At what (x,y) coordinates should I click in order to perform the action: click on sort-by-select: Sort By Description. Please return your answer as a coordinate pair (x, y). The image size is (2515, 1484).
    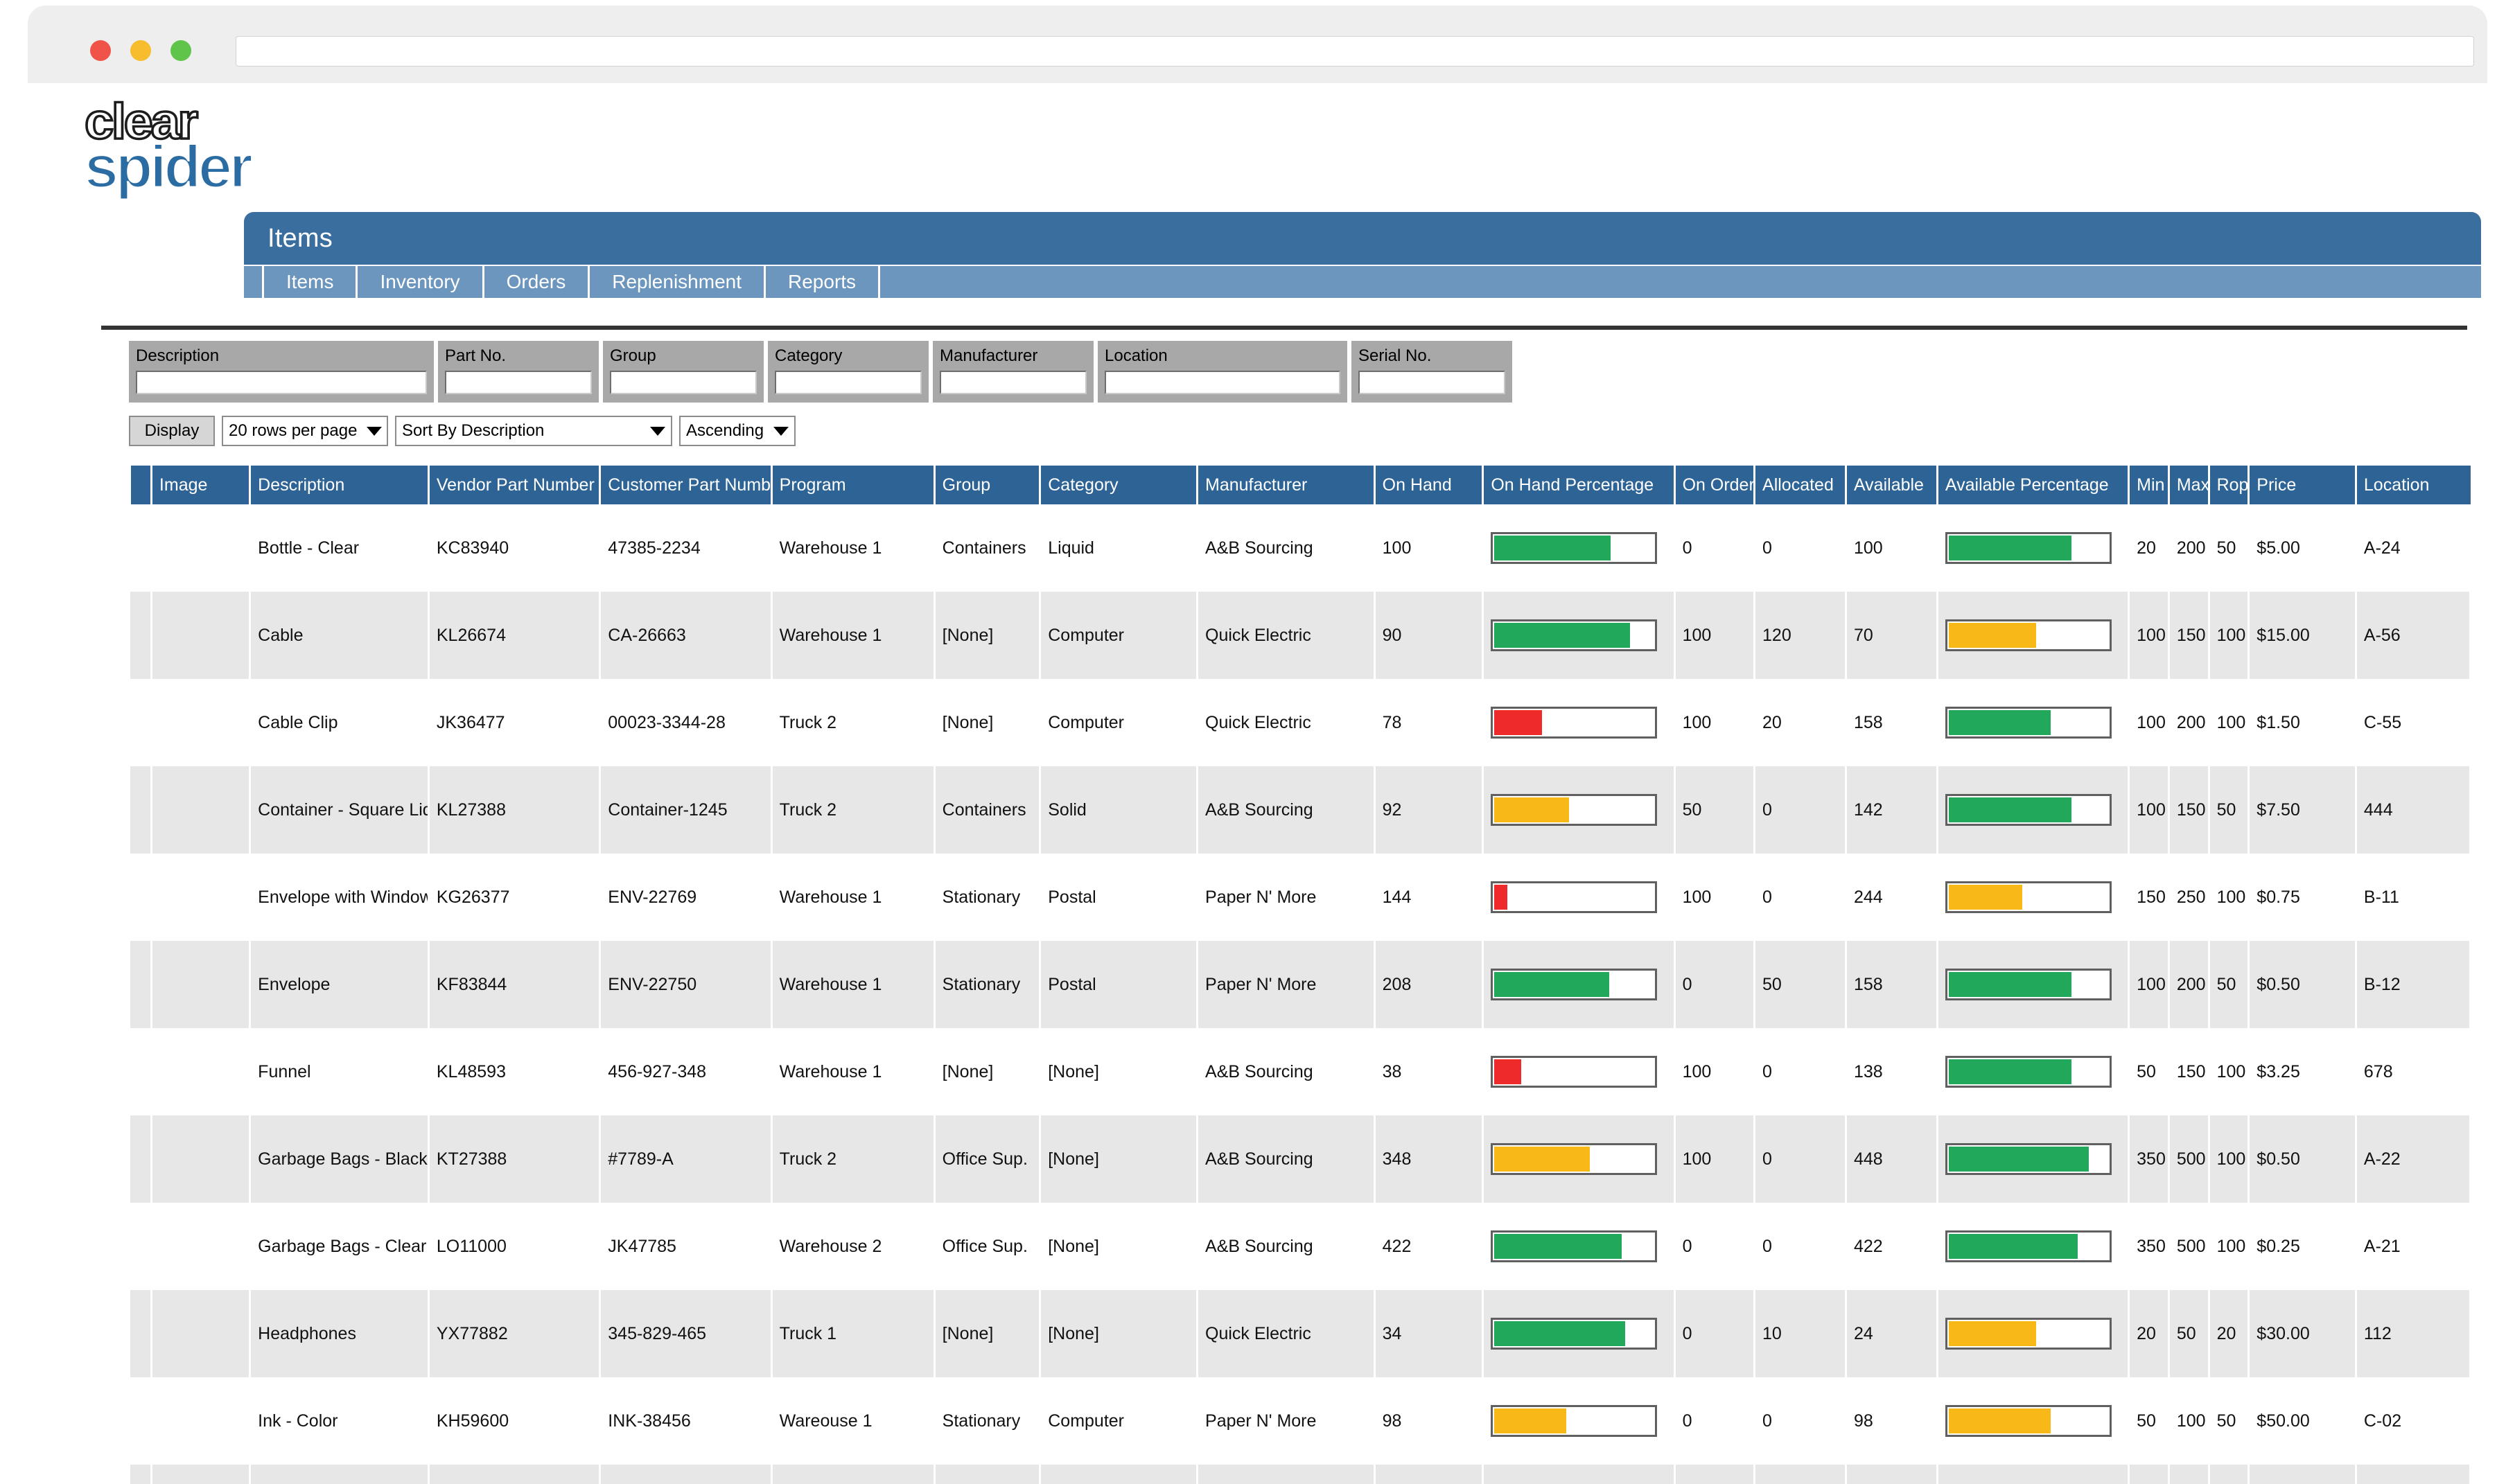
    Looking at the image, I should click on (533, 431).